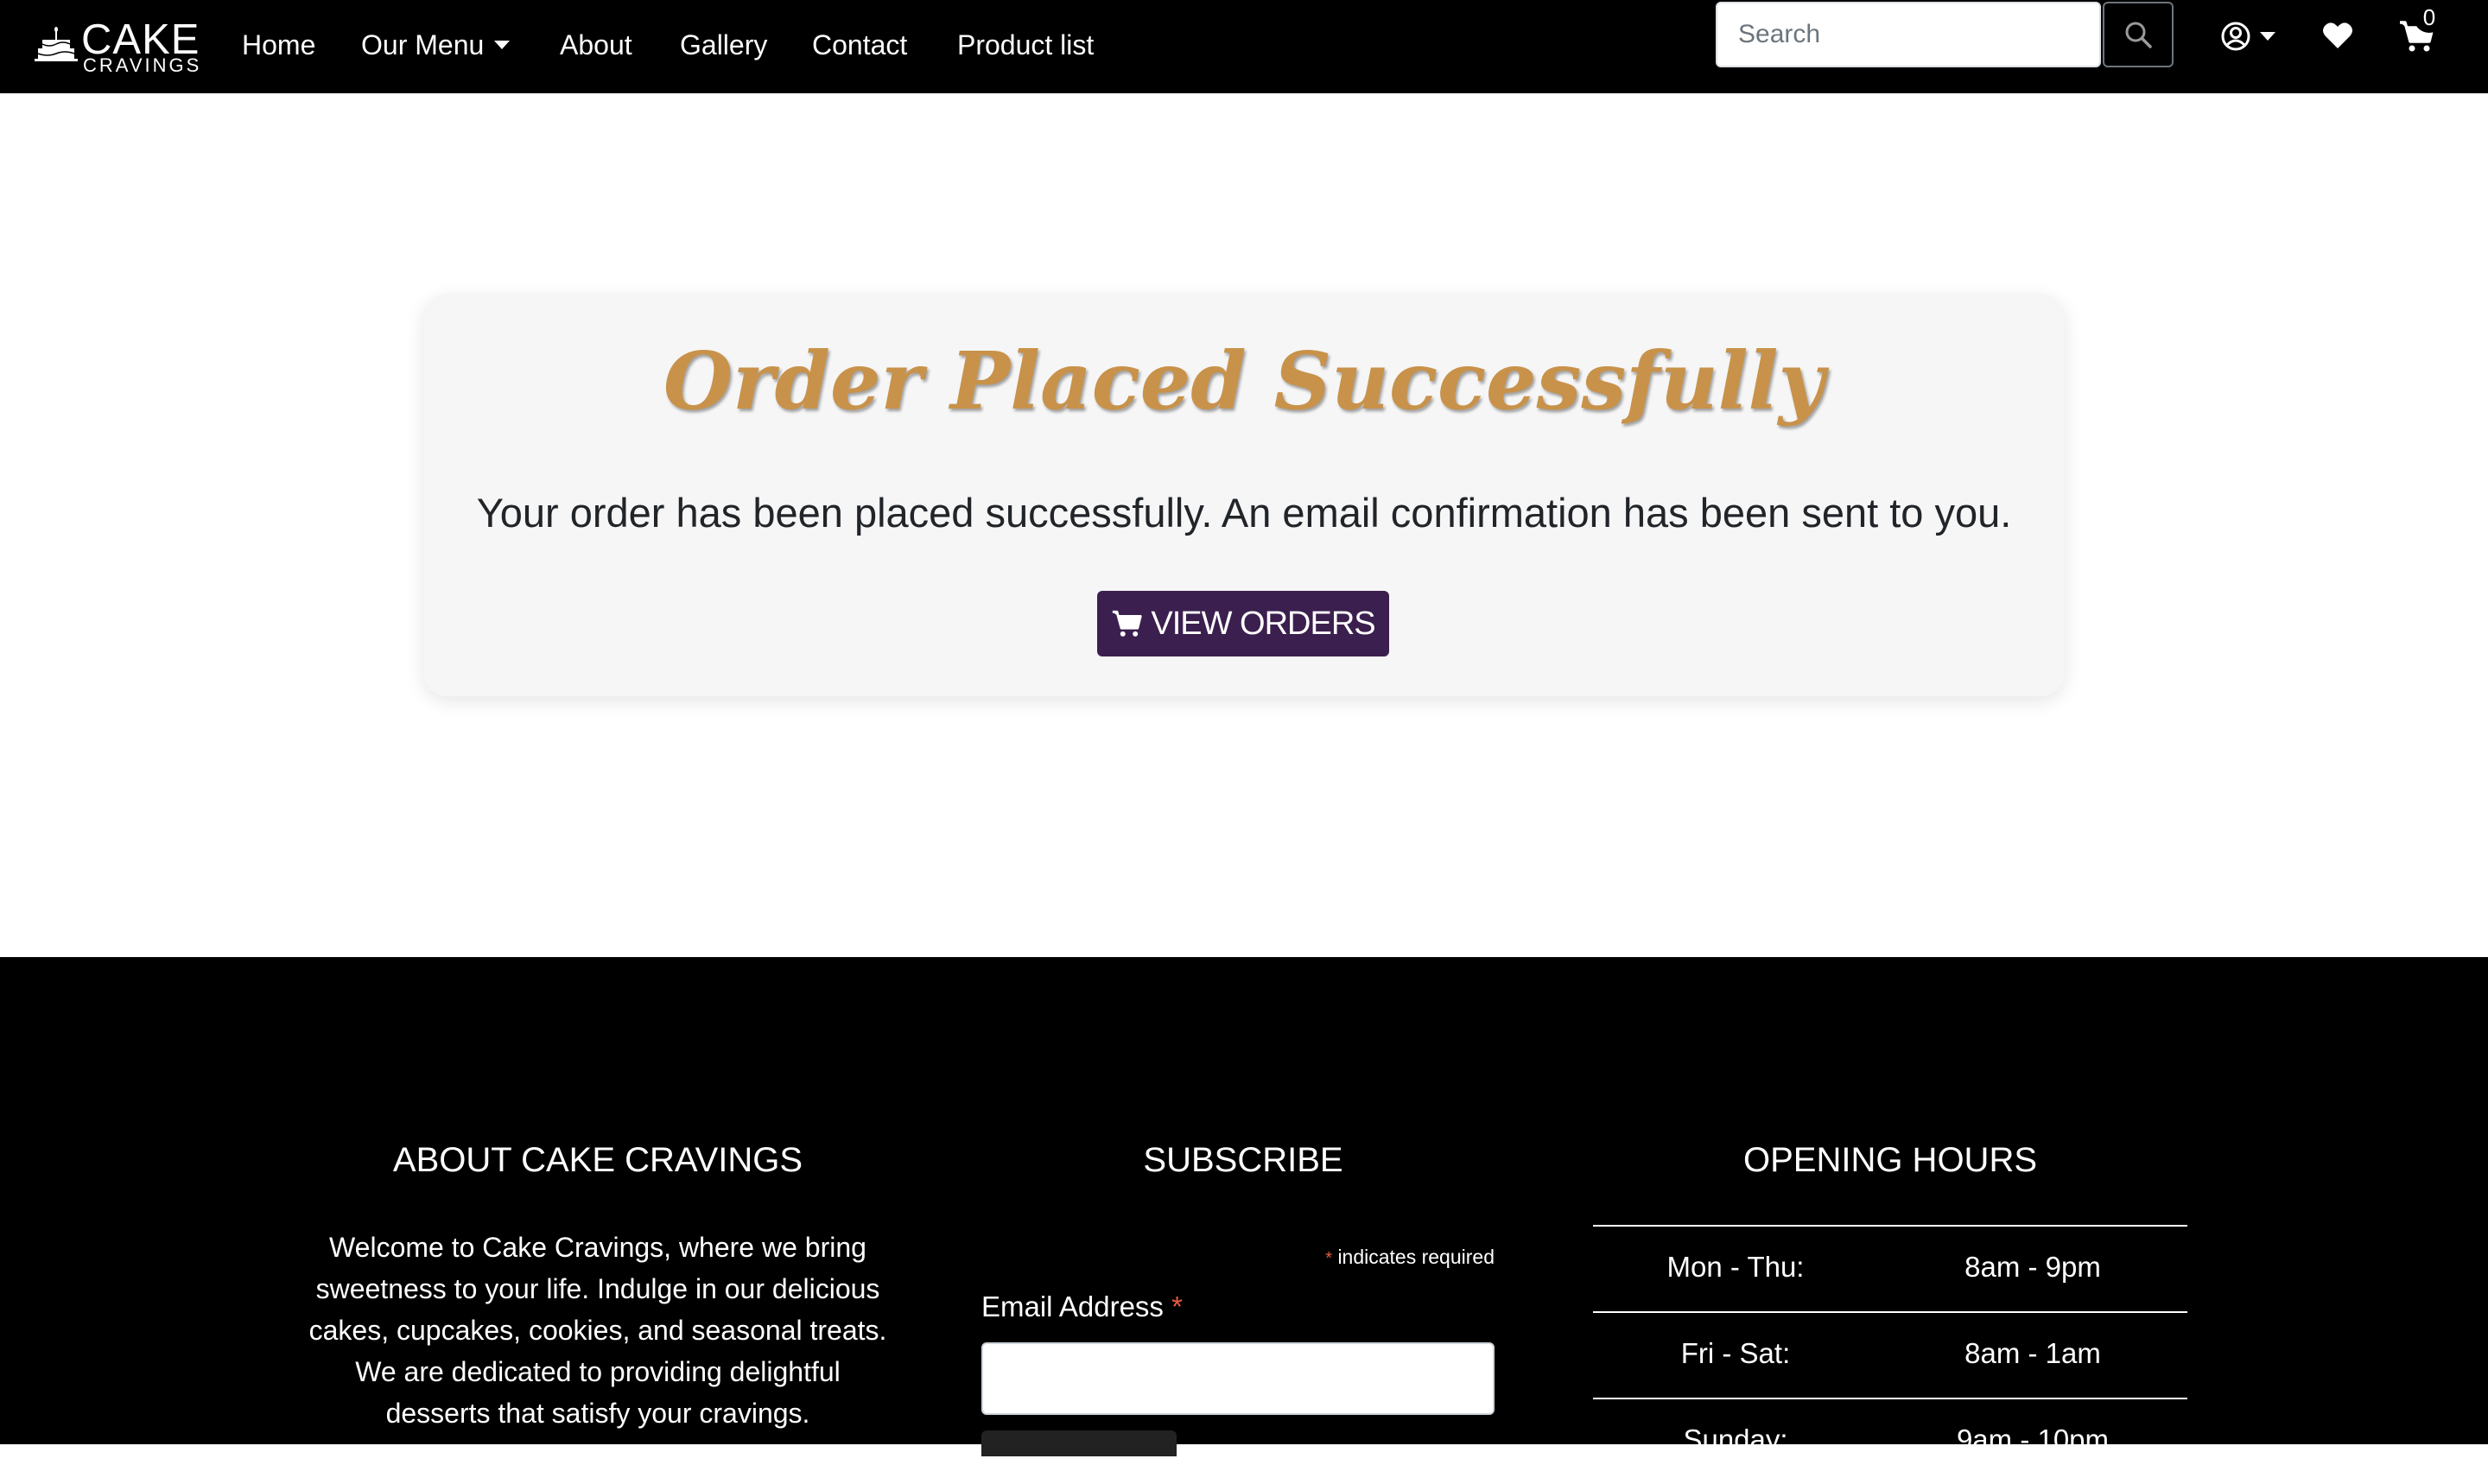 The image size is (2488, 1484). What do you see at coordinates (724, 45) in the screenshot?
I see `nav-gallery: Gallery` at bounding box center [724, 45].